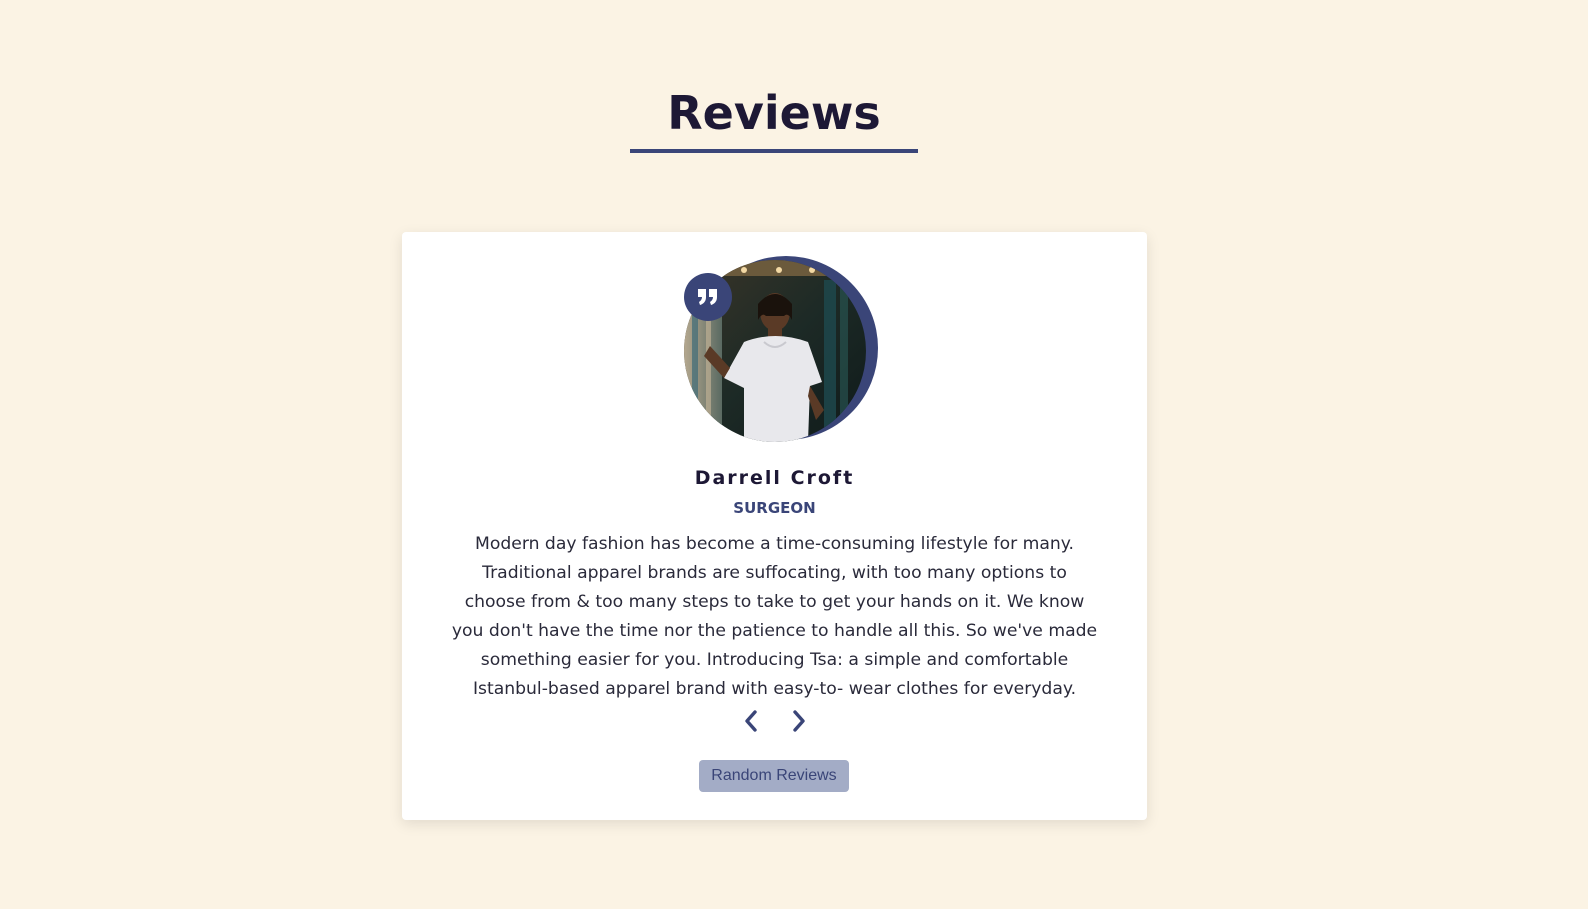  I want to click on chevron-left-icon, so click(750, 721).